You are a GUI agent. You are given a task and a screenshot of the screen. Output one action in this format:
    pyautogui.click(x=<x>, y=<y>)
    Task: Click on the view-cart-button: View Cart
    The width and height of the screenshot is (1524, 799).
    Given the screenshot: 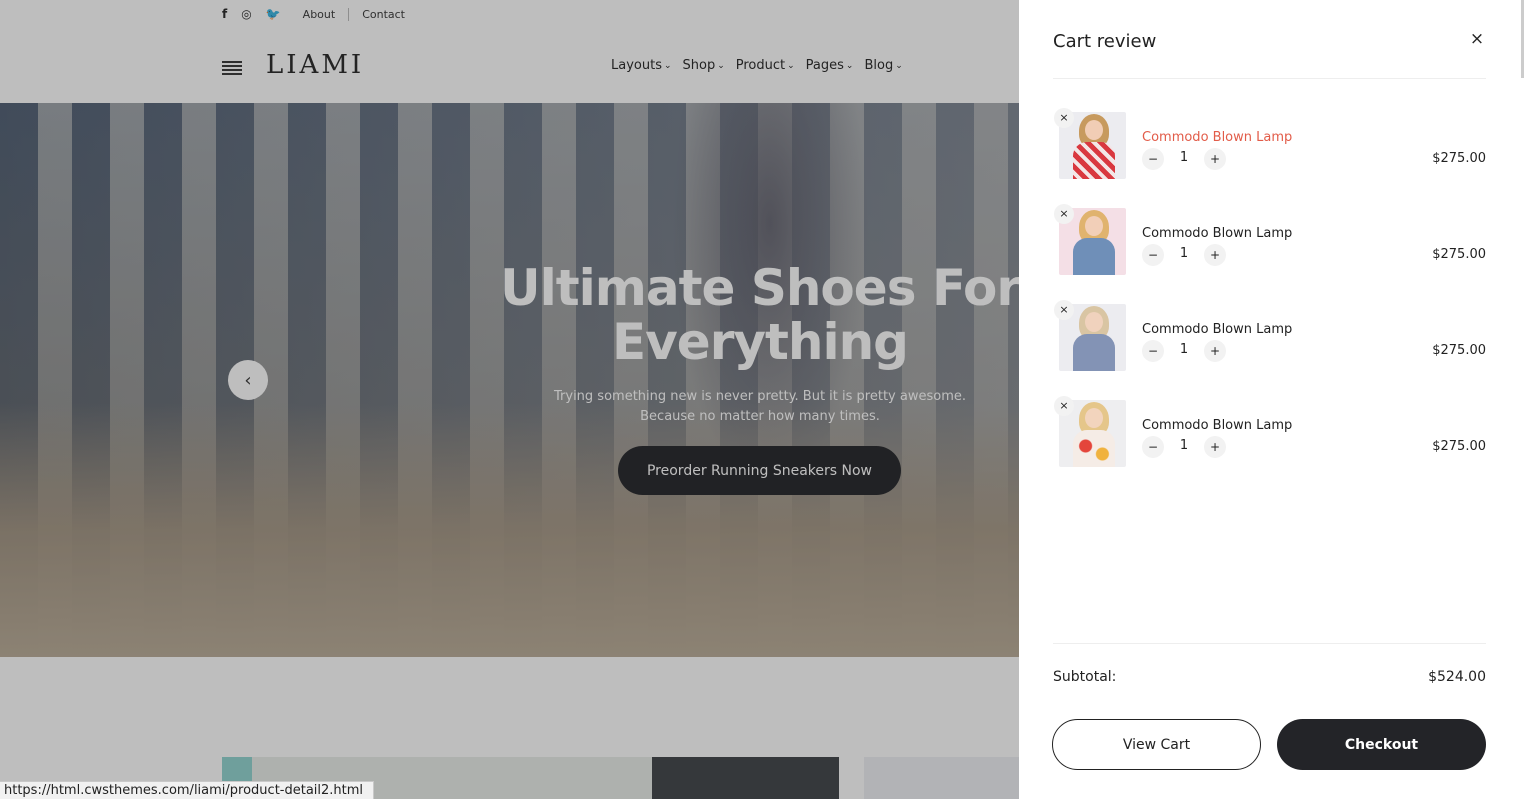 What is the action you would take?
    pyautogui.click(x=1156, y=744)
    